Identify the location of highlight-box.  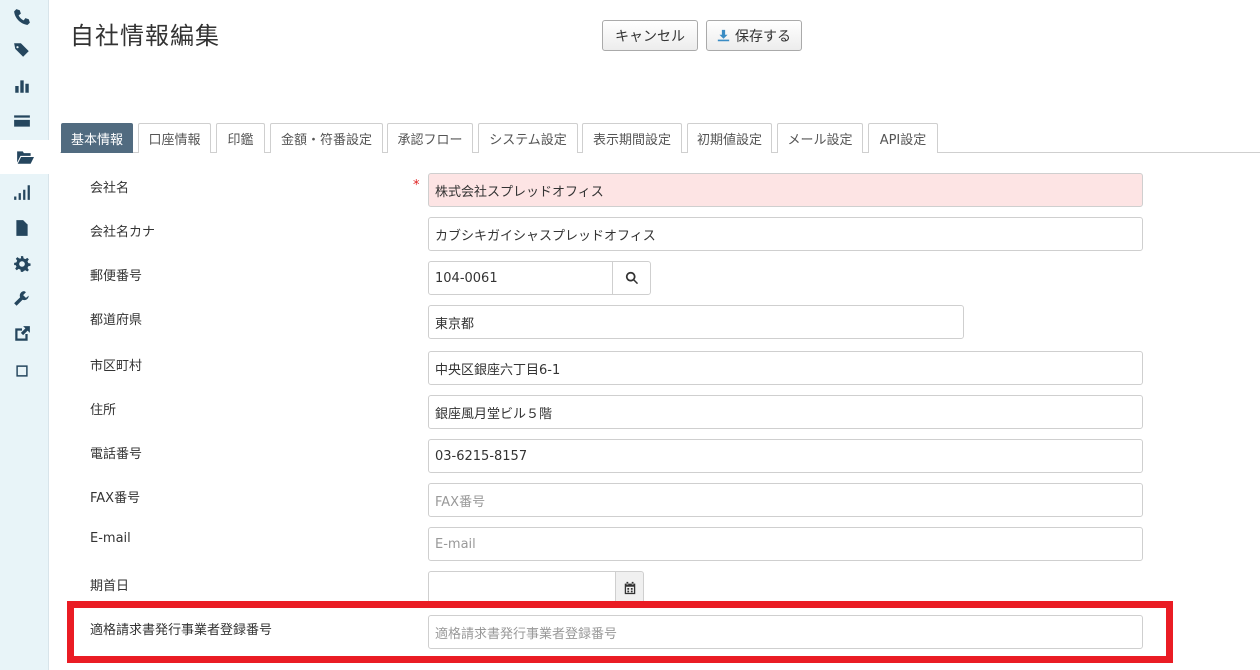
(620, 632).